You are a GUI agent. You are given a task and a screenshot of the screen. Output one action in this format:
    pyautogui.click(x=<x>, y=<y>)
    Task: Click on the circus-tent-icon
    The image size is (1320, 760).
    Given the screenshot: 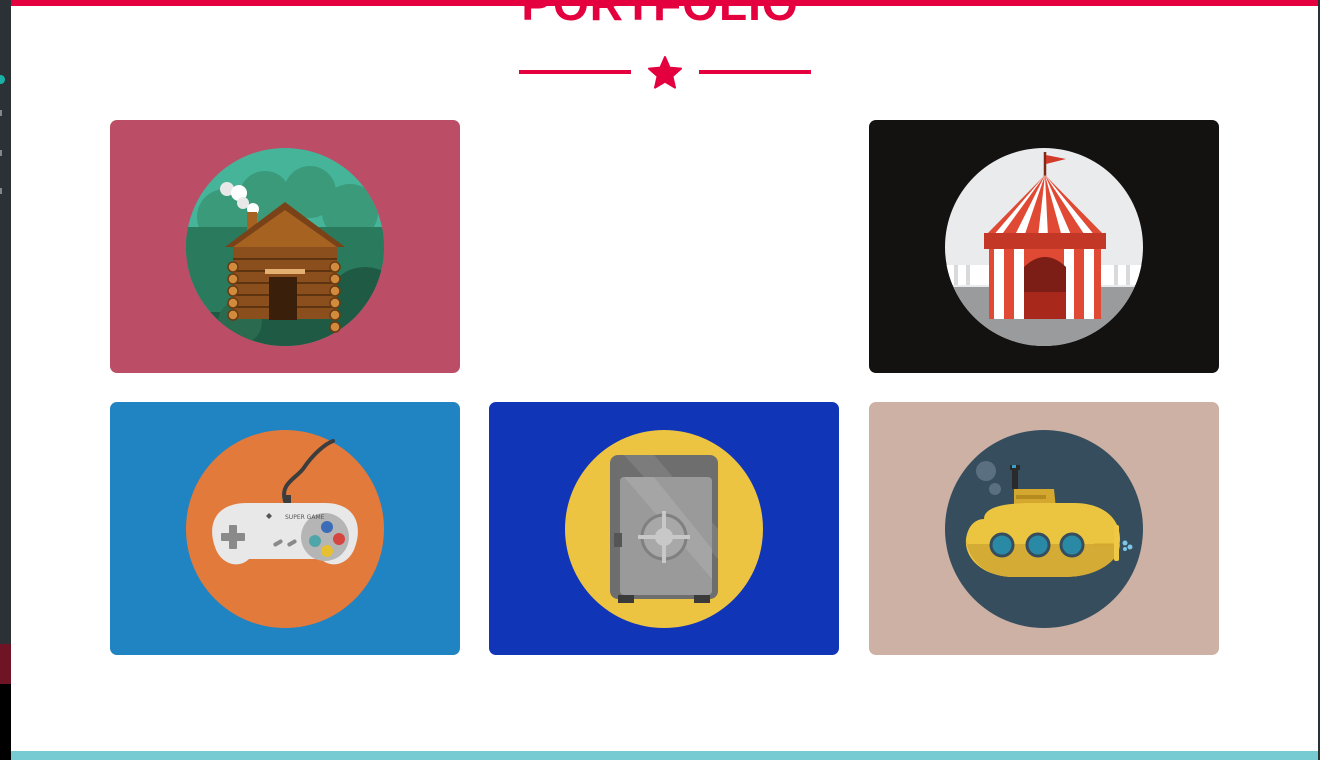 What is the action you would take?
    pyautogui.click(x=1044, y=247)
    